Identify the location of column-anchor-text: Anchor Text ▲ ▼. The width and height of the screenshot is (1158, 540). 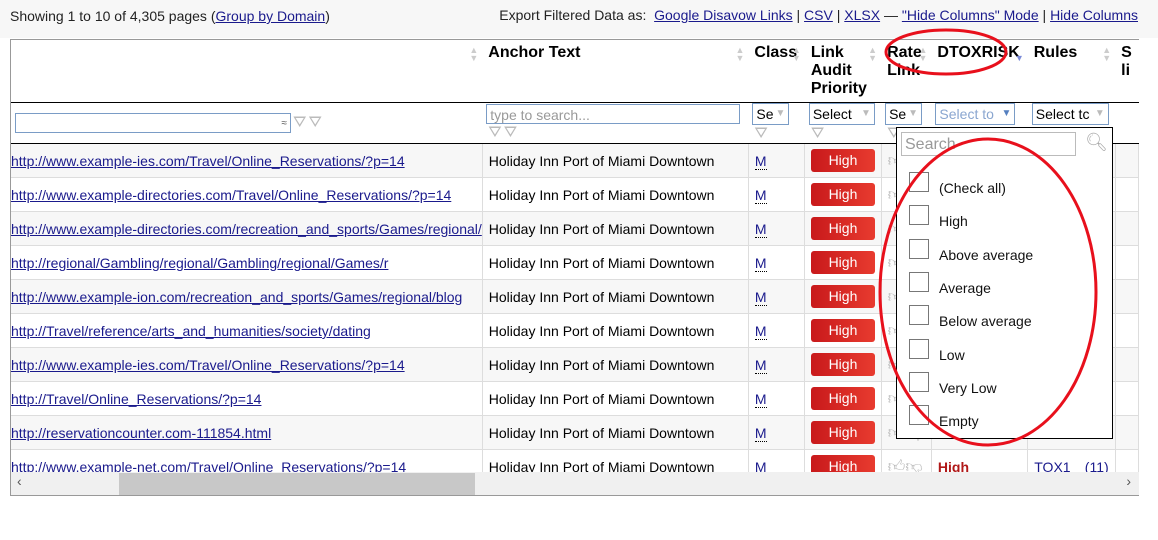
(615, 71).